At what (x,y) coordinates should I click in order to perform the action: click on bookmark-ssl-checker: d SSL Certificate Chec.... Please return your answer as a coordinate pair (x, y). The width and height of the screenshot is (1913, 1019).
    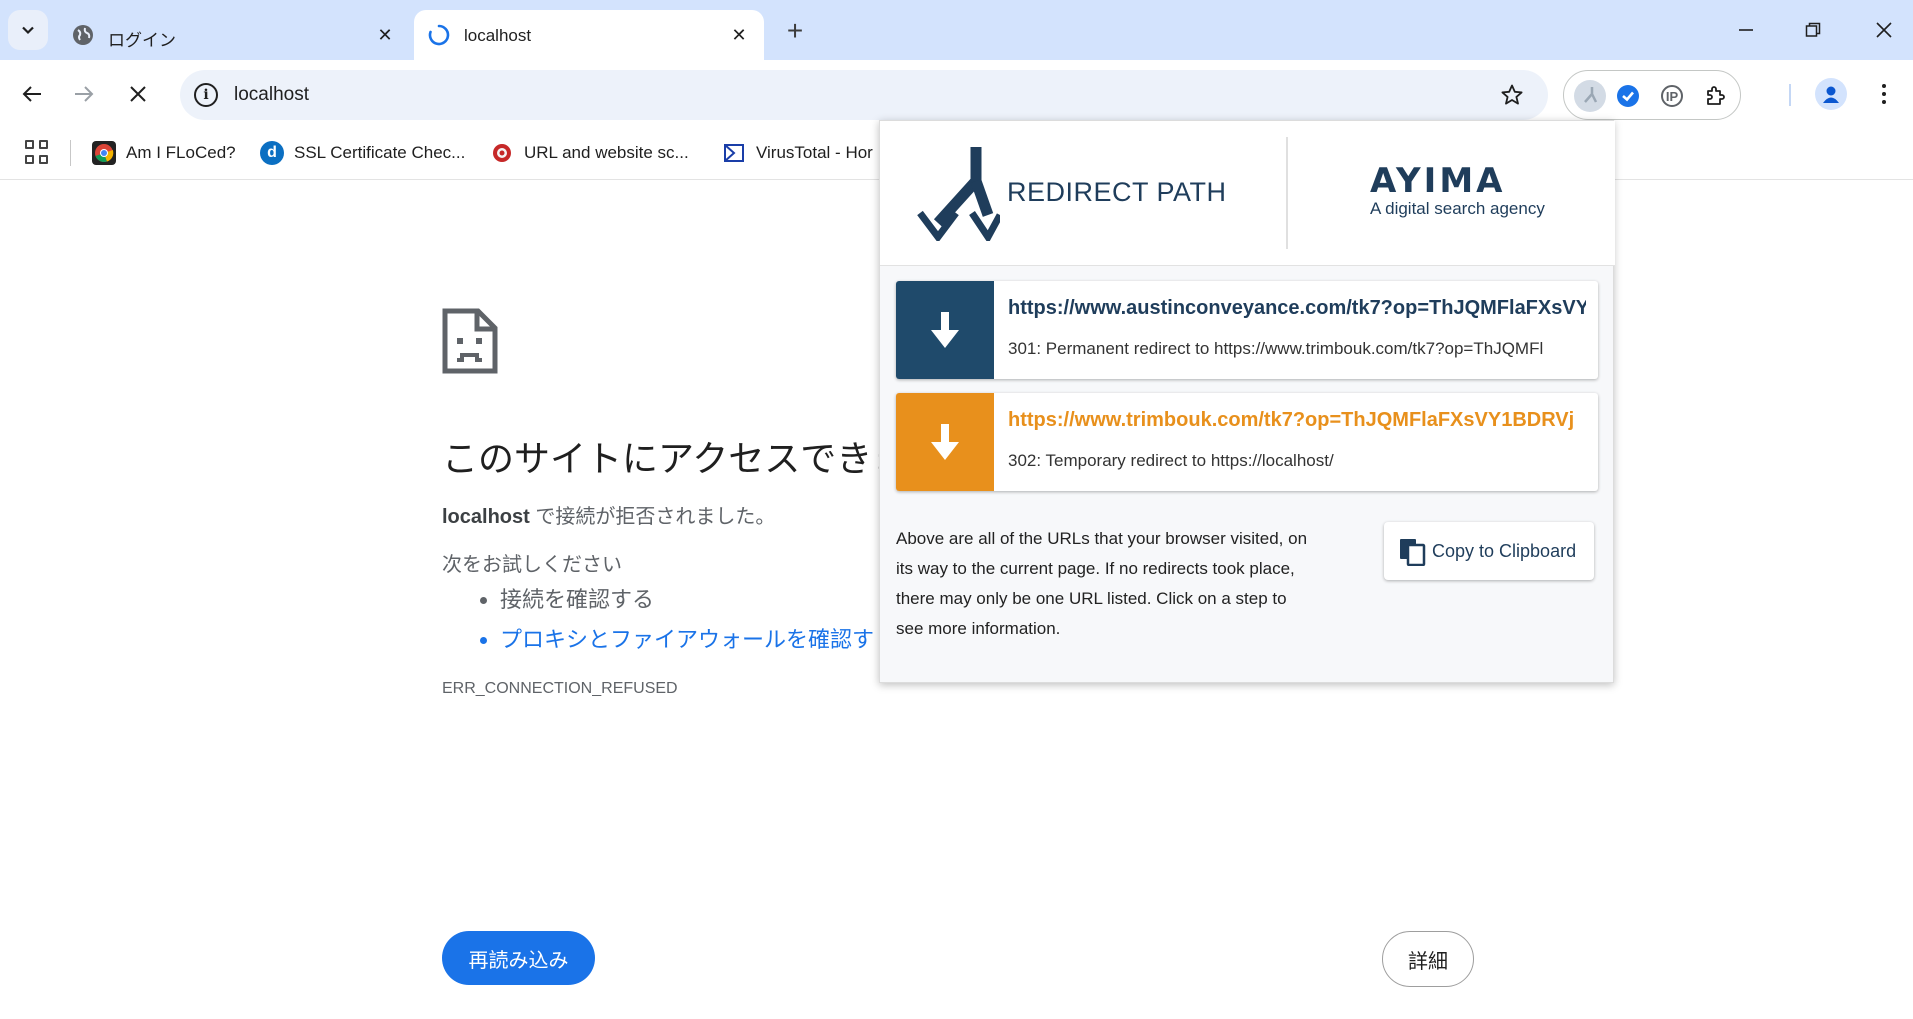
    Looking at the image, I should click on (362, 153).